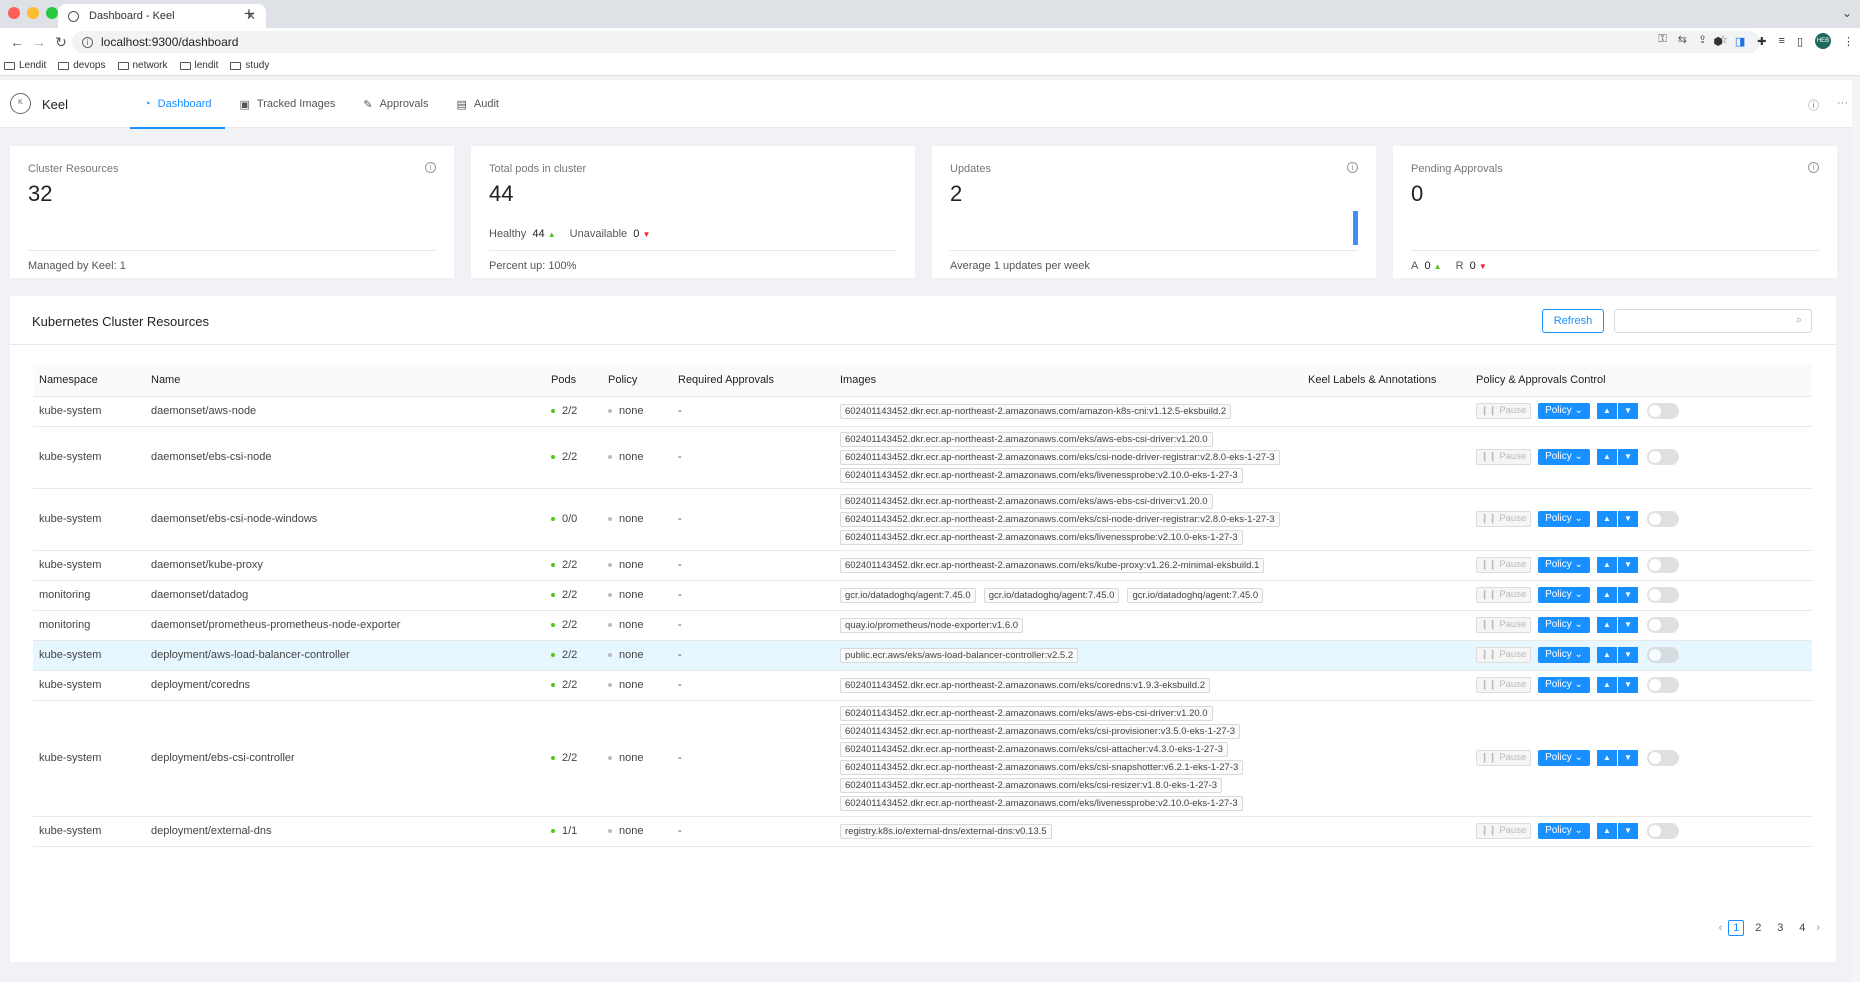 The image size is (1860, 982). What do you see at coordinates (1782, 41) in the screenshot?
I see `reading-list-icon: ≡` at bounding box center [1782, 41].